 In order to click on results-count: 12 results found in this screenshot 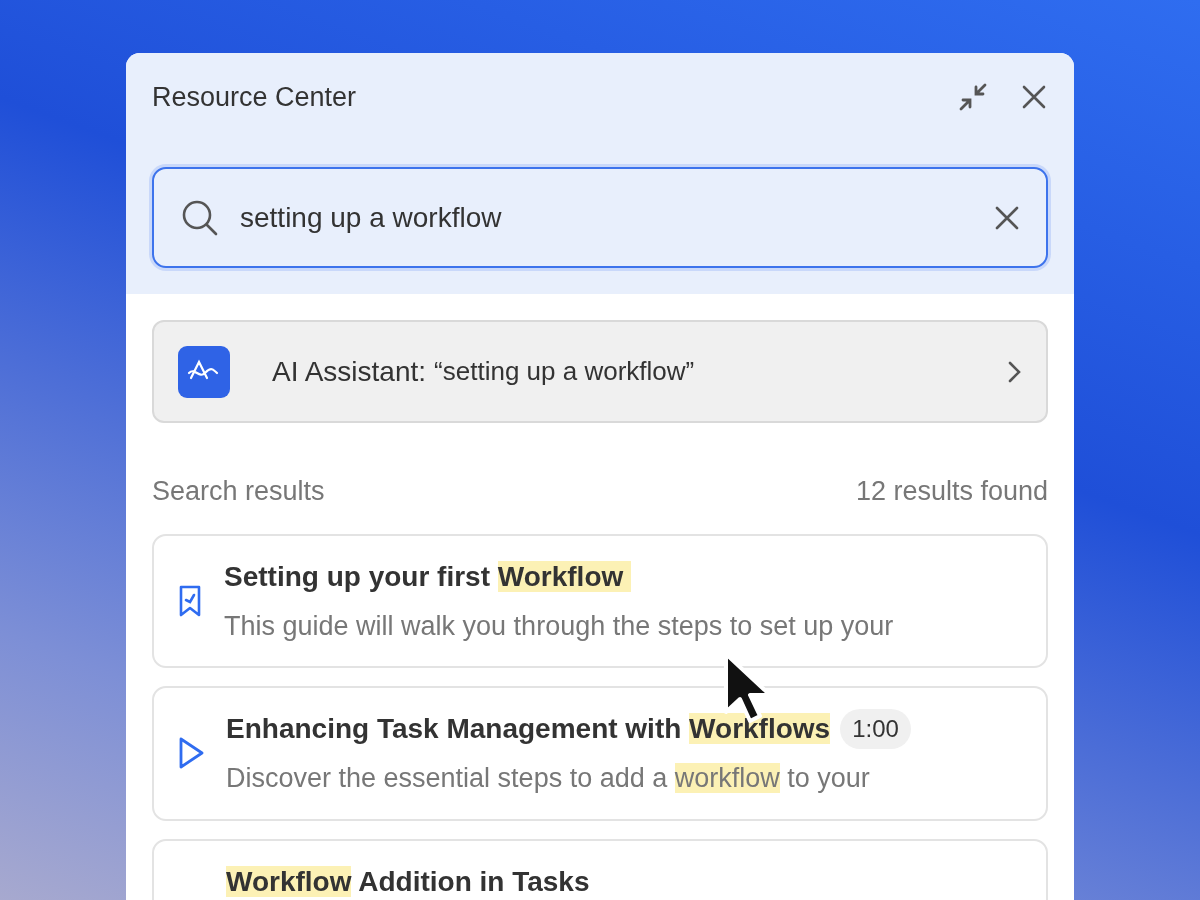, I will do `click(951, 491)`.